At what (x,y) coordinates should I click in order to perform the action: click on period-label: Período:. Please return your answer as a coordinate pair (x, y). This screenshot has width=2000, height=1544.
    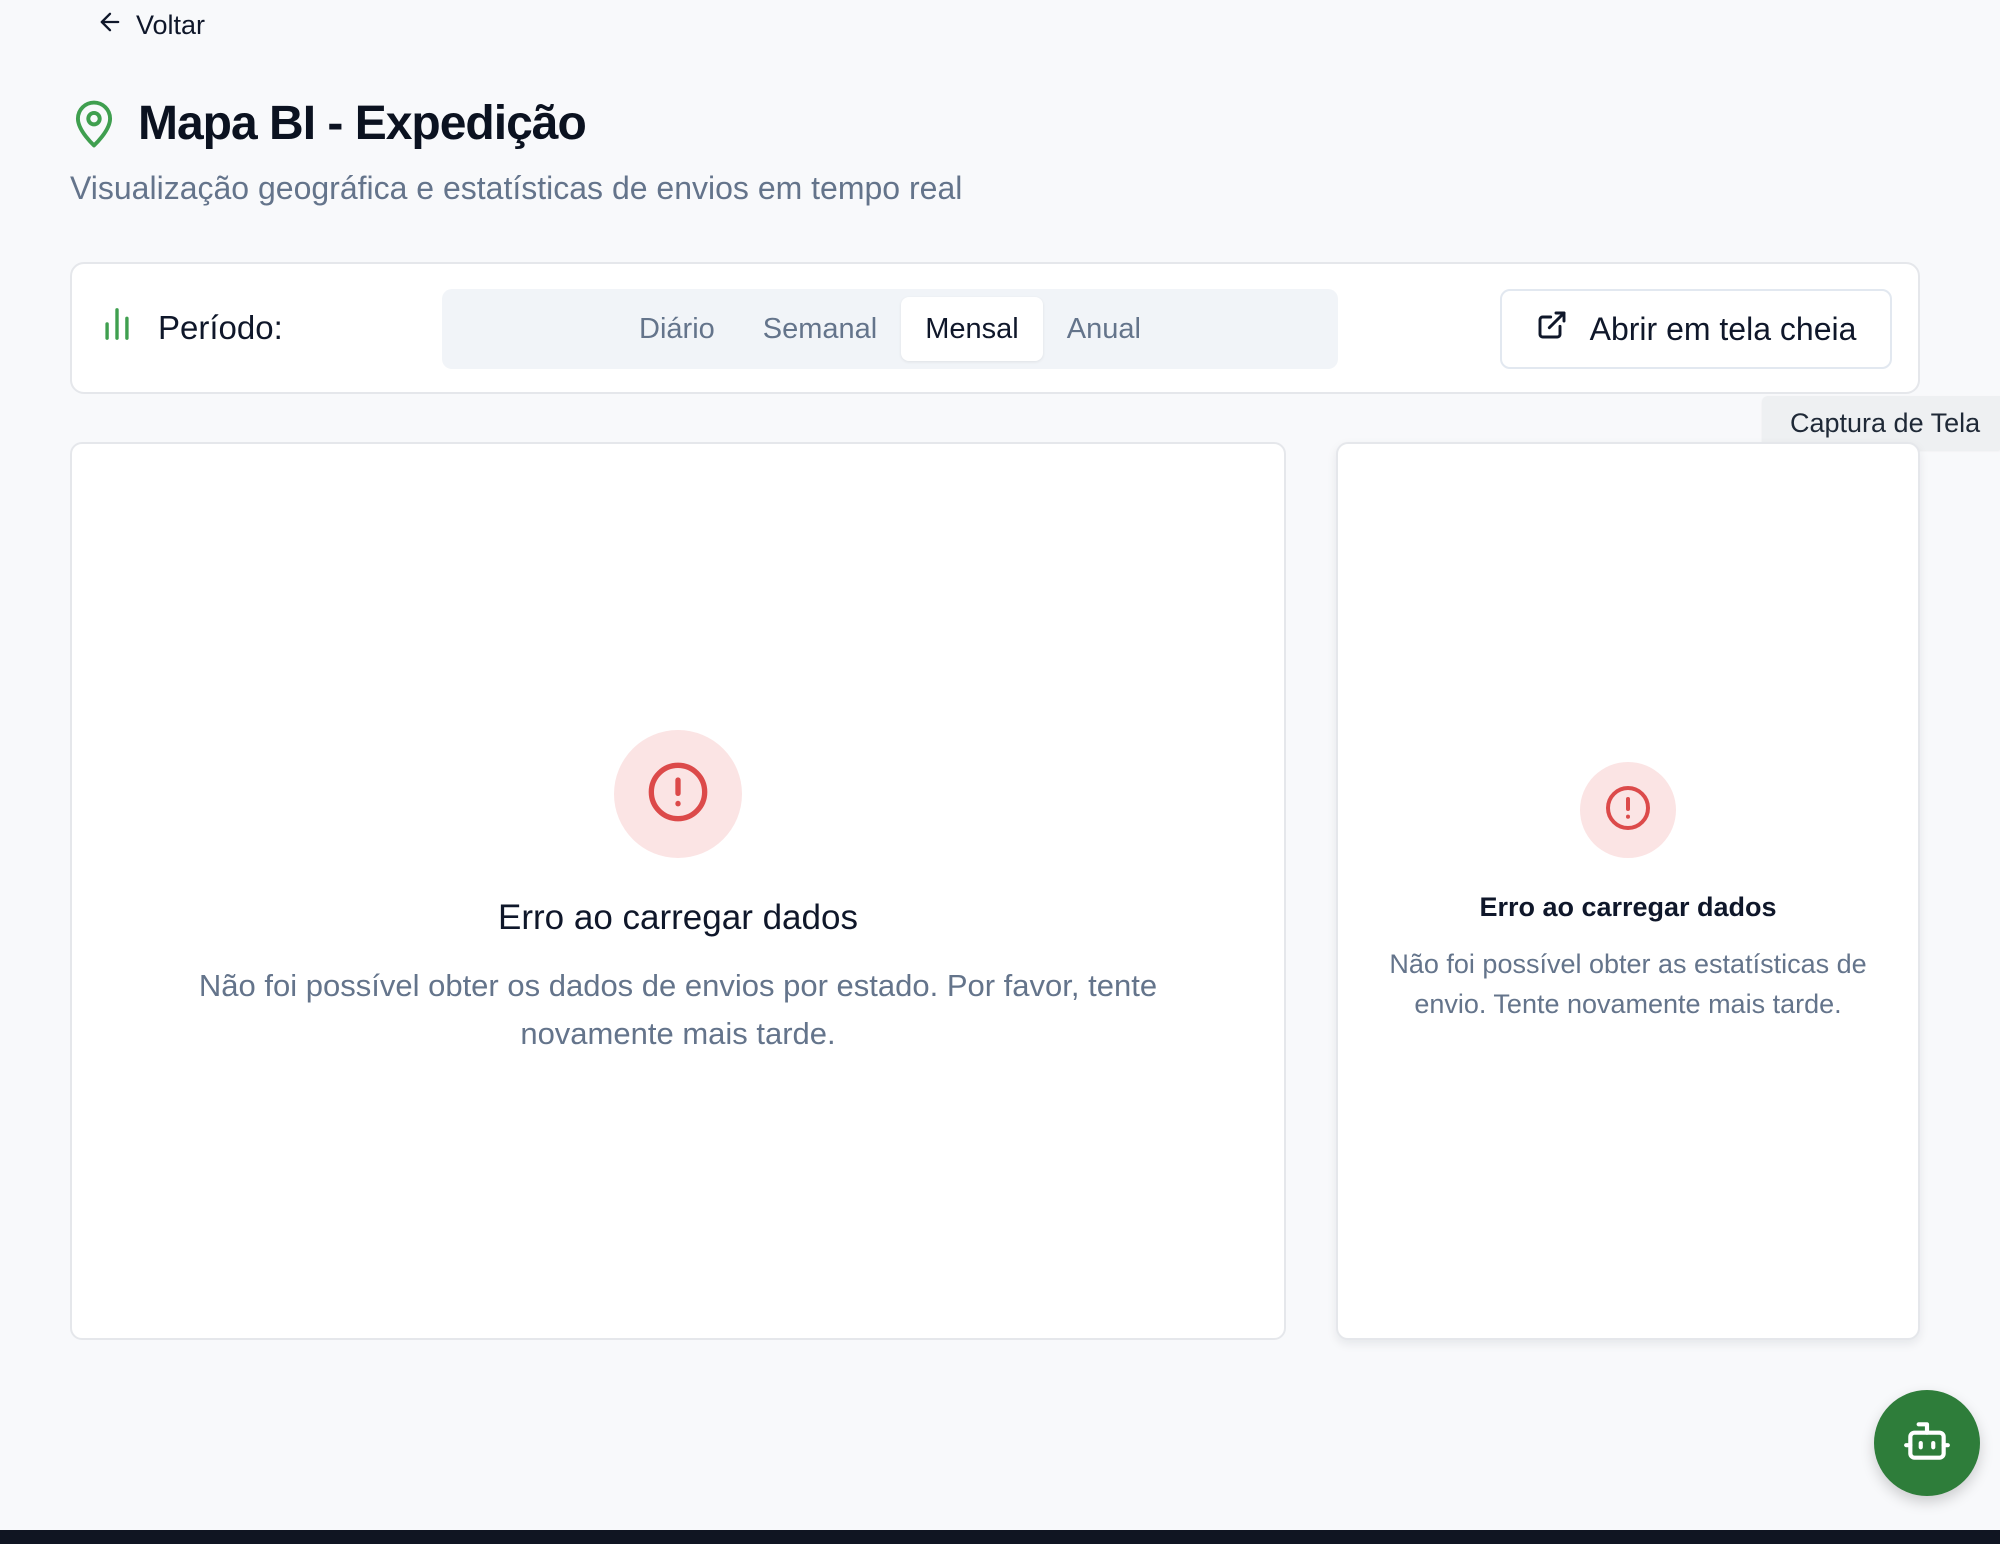
    Looking at the image, I should click on (220, 327).